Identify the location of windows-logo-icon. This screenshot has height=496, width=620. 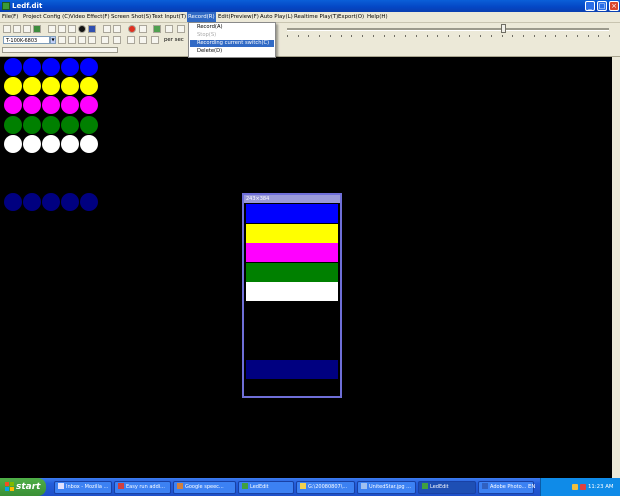
(9, 486).